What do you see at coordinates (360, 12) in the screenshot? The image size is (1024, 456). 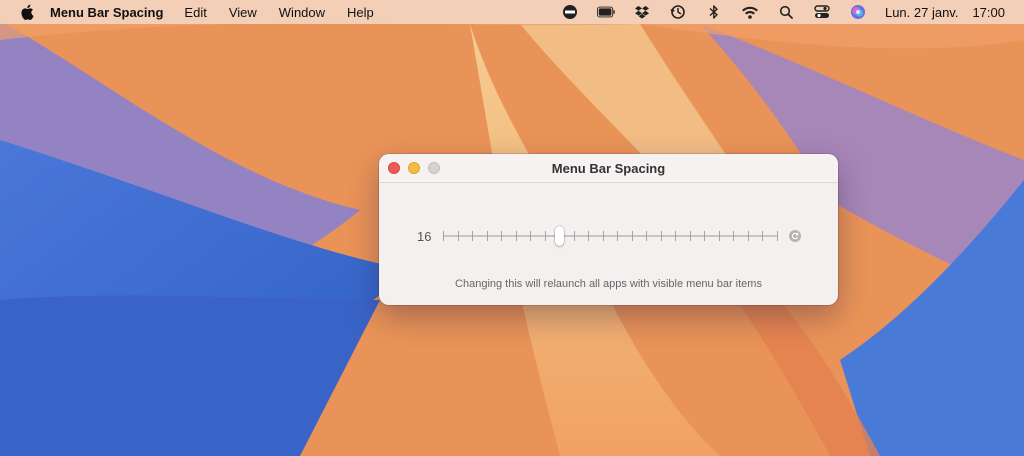 I see `menu-help: Help` at bounding box center [360, 12].